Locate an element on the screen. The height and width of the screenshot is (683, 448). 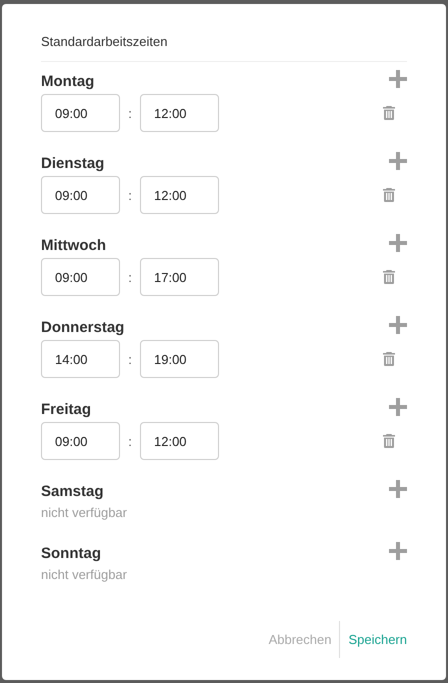
end-time-field: 17:00 is located at coordinates (179, 277).